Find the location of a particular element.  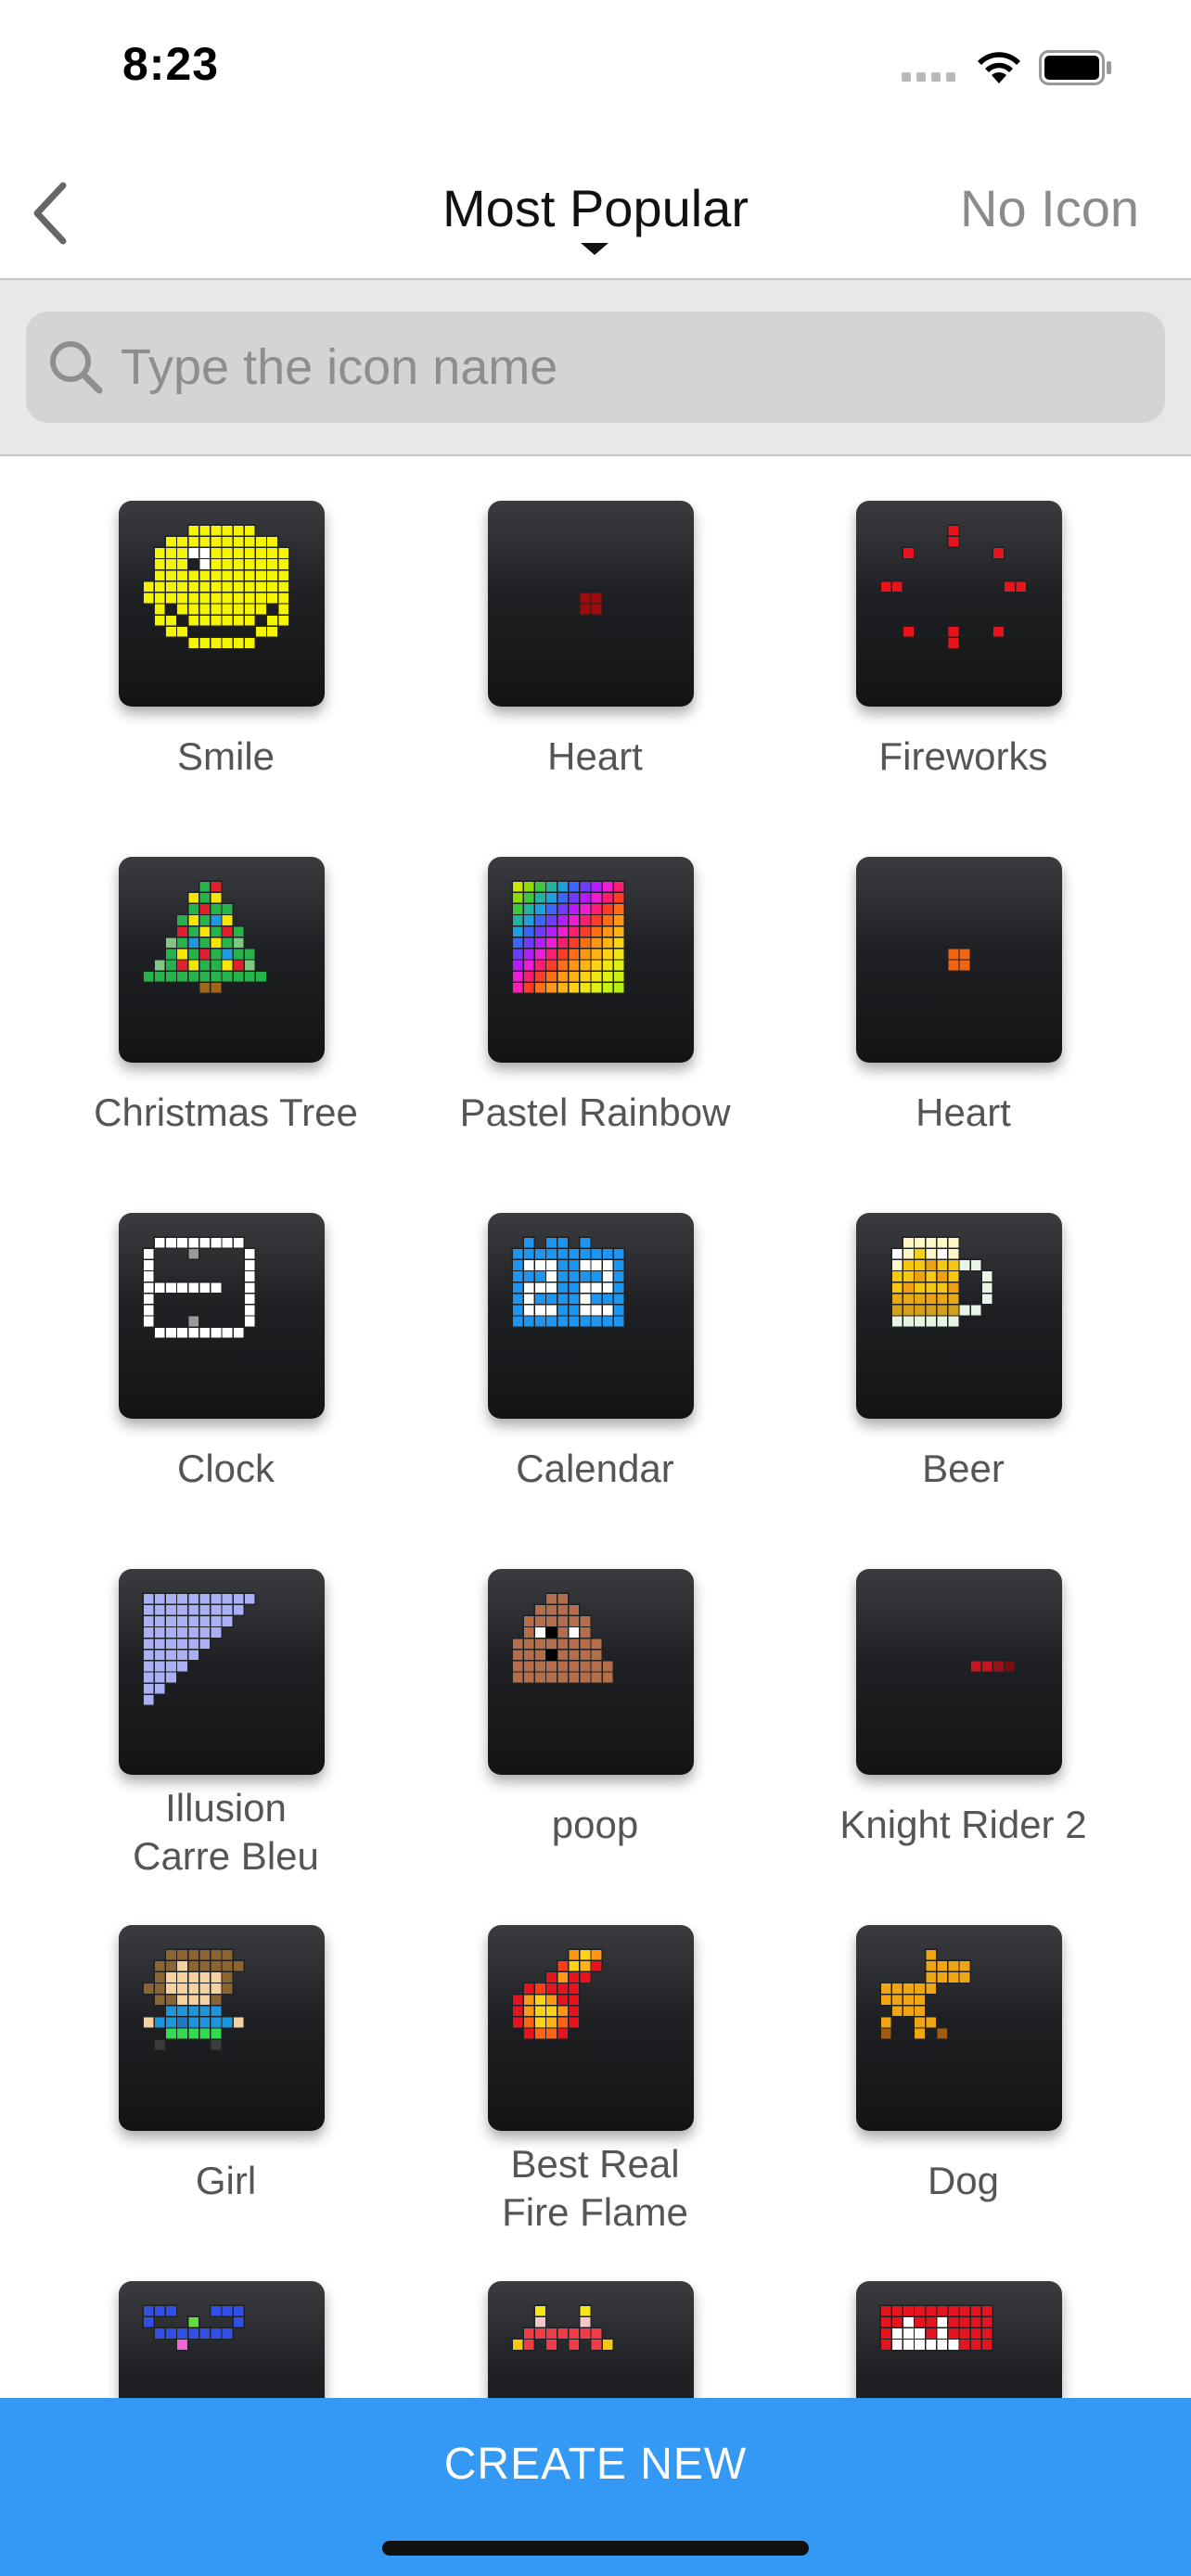

dog-icon is located at coordinates (959, 2028).